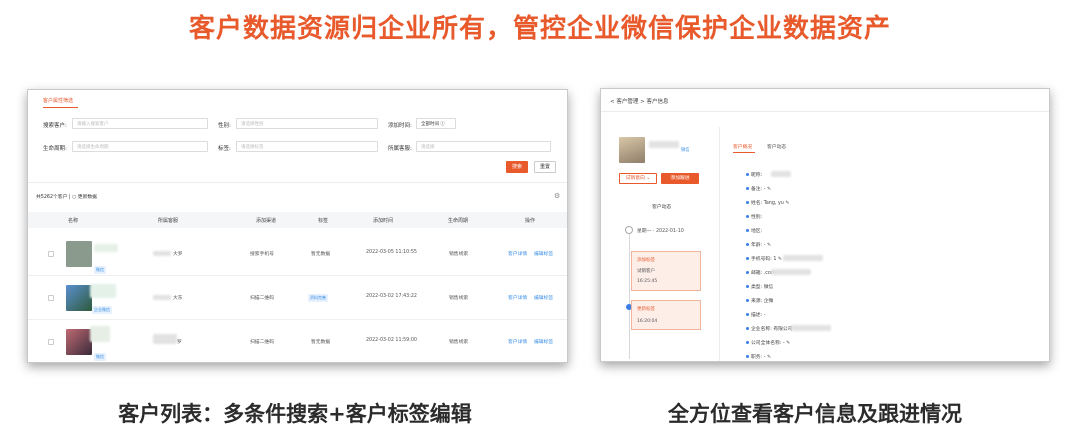  Describe the element at coordinates (646, 271) in the screenshot. I see `event-detail: 试销客户` at that location.